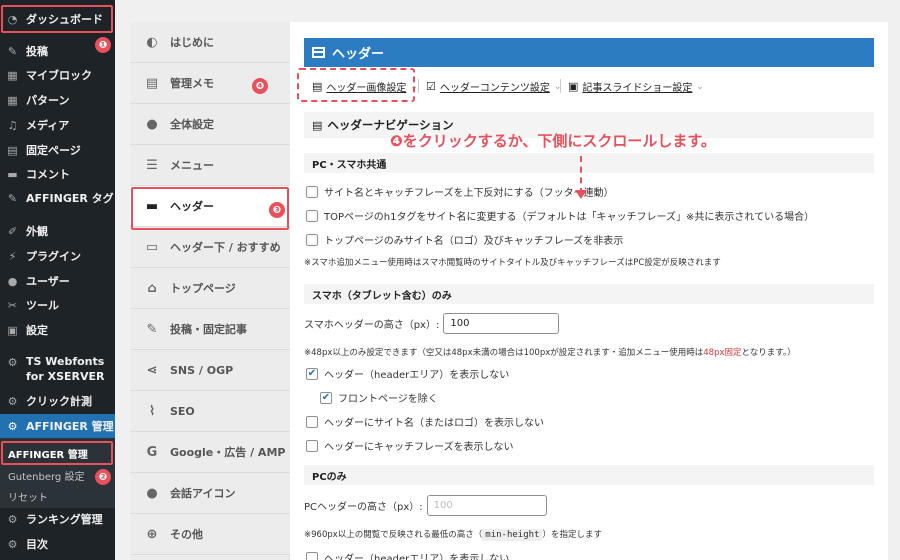 The width and height of the screenshot is (900, 560). Describe the element at coordinates (700, 86) in the screenshot. I see `chevron-down-icon: ⌄` at that location.